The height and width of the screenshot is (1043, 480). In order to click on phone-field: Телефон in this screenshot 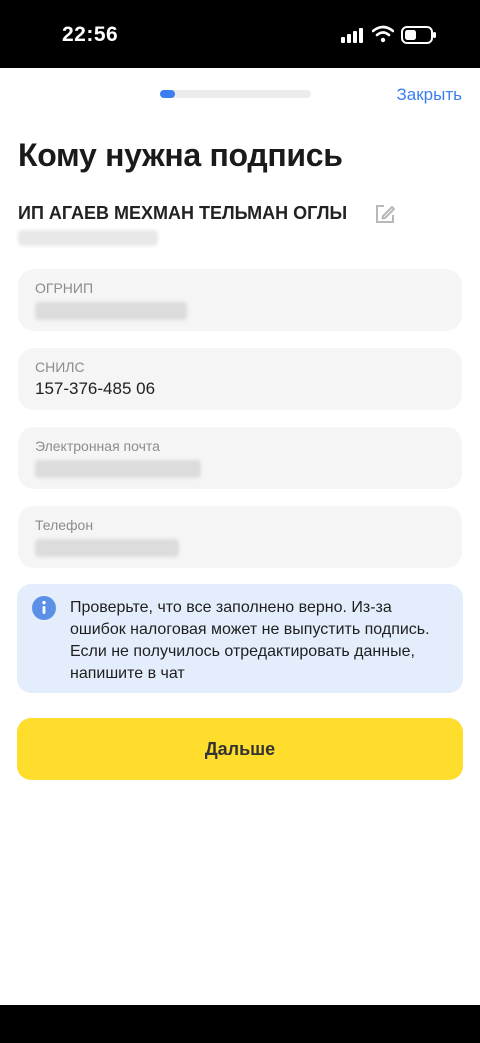, I will do `click(240, 537)`.